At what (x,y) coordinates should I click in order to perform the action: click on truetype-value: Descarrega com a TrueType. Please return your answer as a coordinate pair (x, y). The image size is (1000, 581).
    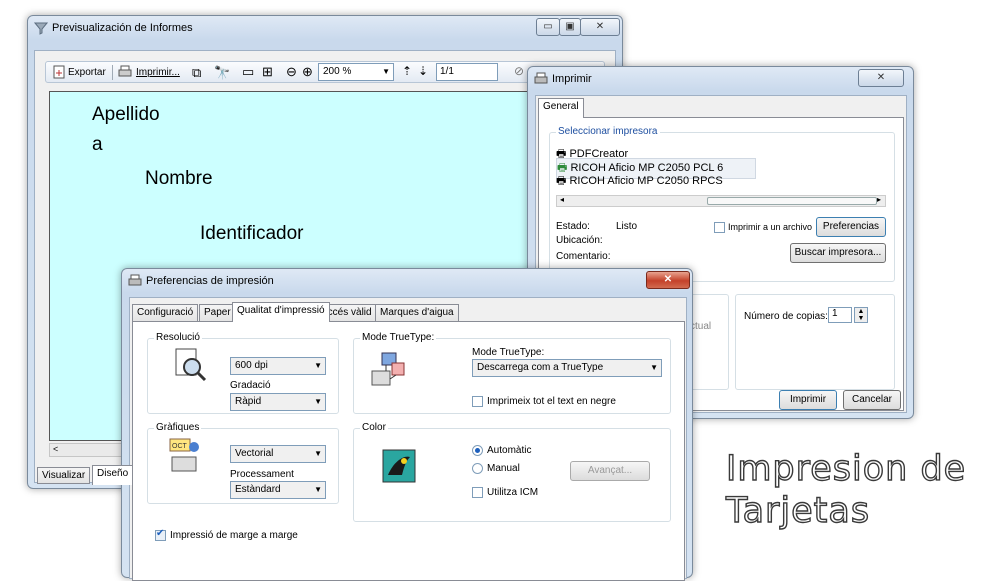
    Looking at the image, I should click on (540, 367).